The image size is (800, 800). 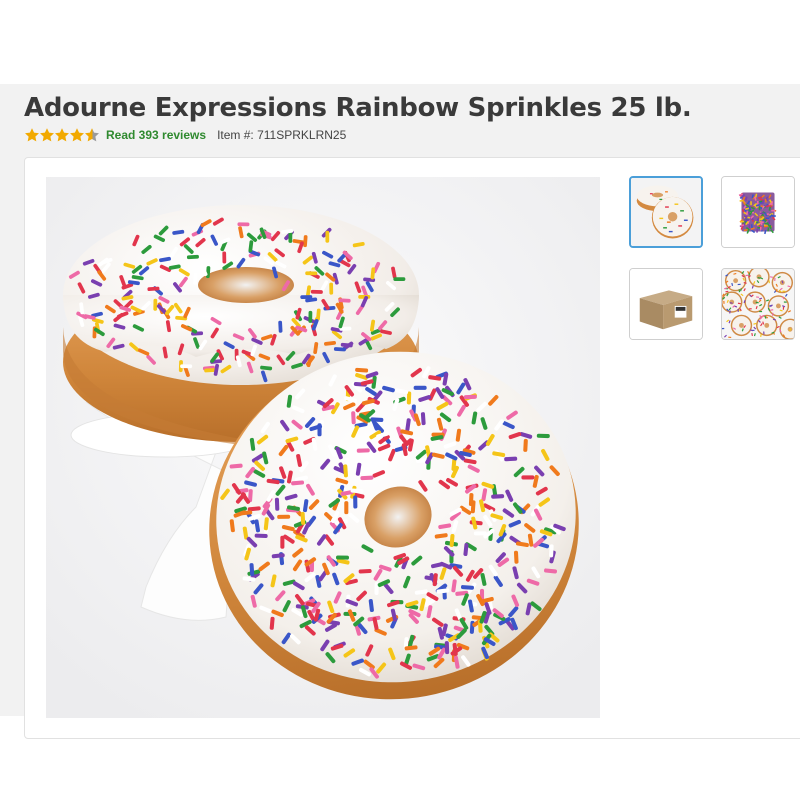 What do you see at coordinates (758, 212) in the screenshot?
I see `thumbnail-sprinkles-bag` at bounding box center [758, 212].